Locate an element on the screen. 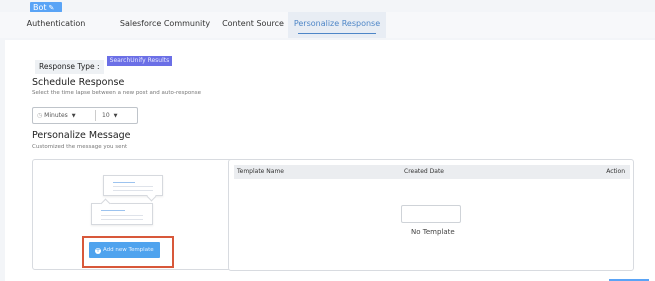  tab-content-source: Content Source is located at coordinates (253, 25).